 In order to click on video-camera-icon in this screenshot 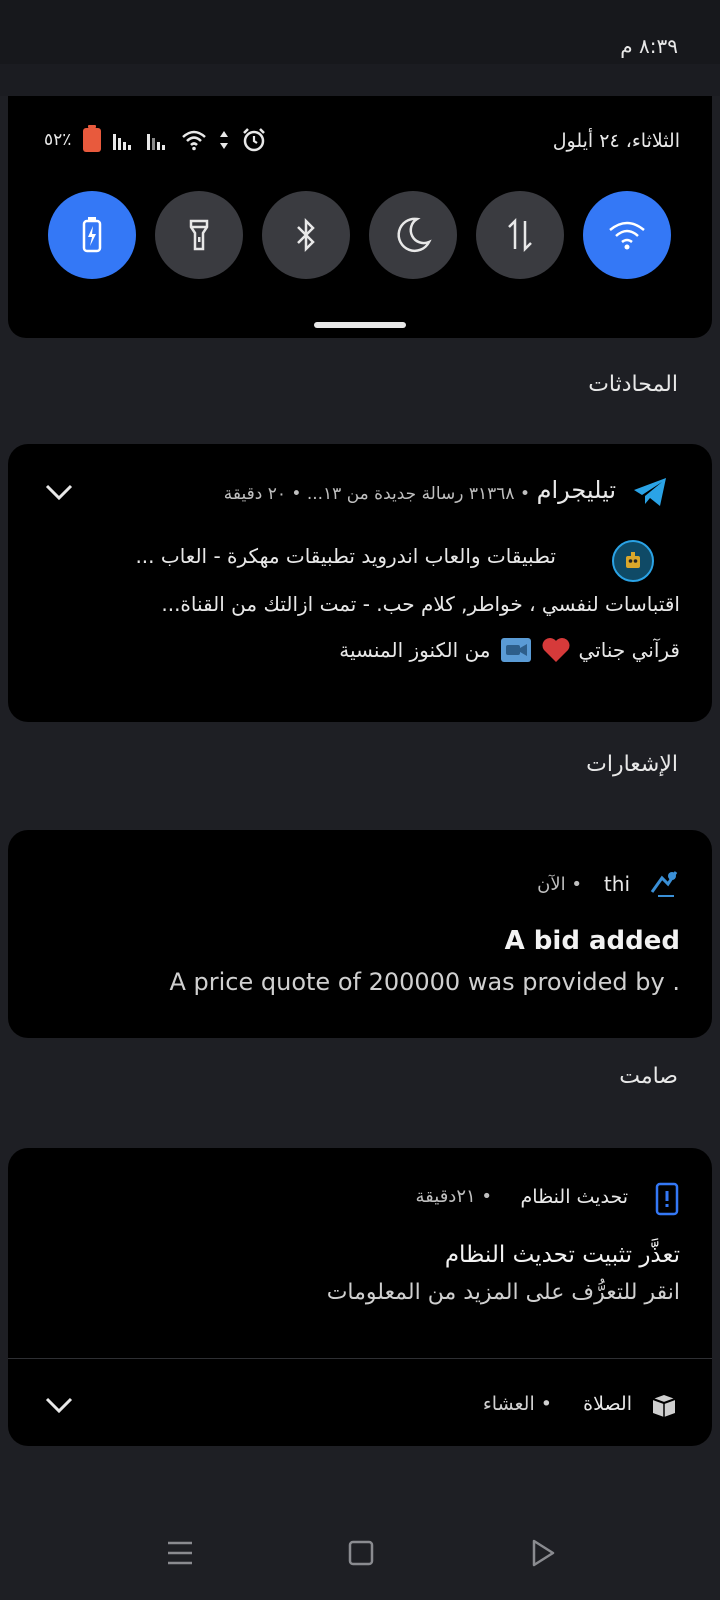, I will do `click(515, 650)`.